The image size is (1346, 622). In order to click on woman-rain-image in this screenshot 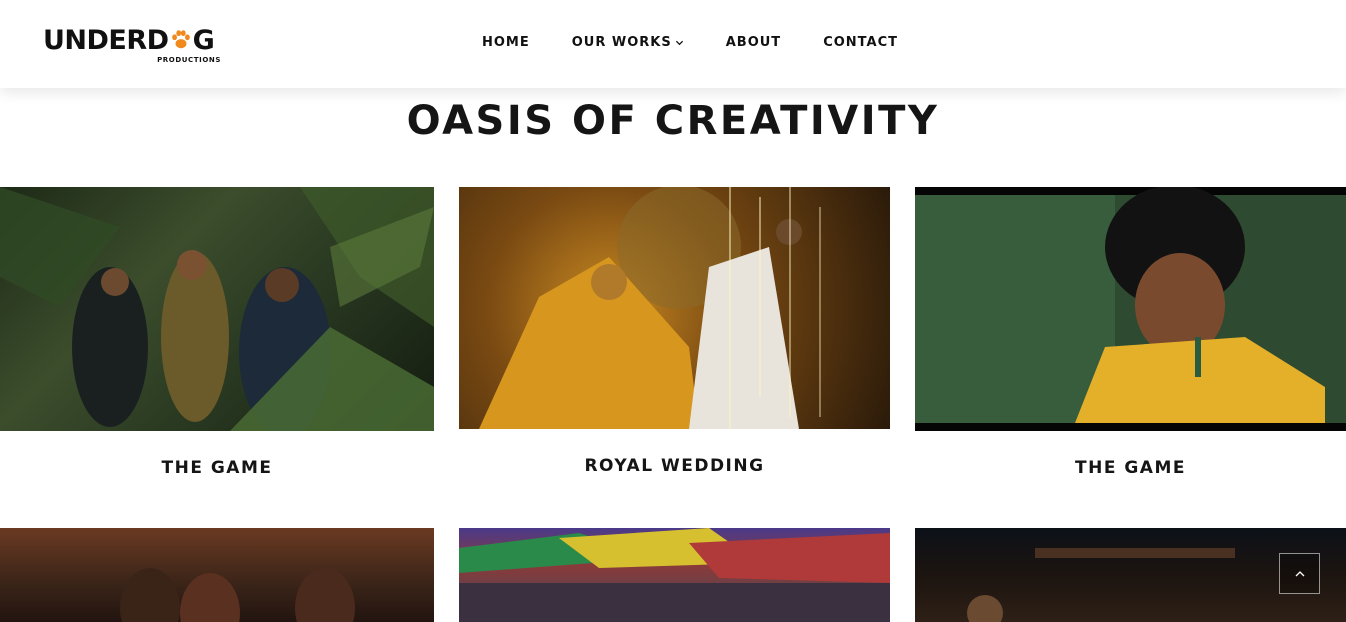, I will do `click(1130, 305)`.